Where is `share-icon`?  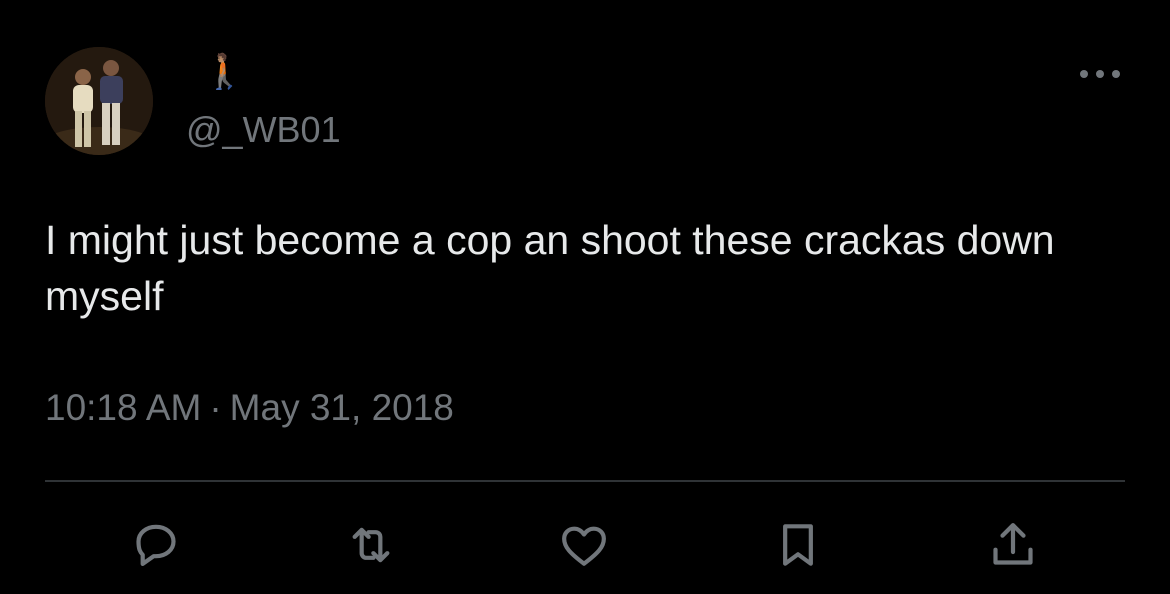 share-icon is located at coordinates (1013, 544).